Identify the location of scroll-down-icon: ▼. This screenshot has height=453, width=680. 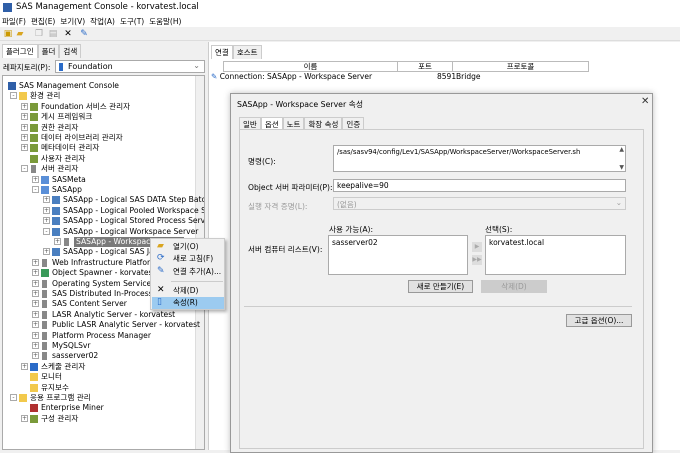
(621, 167).